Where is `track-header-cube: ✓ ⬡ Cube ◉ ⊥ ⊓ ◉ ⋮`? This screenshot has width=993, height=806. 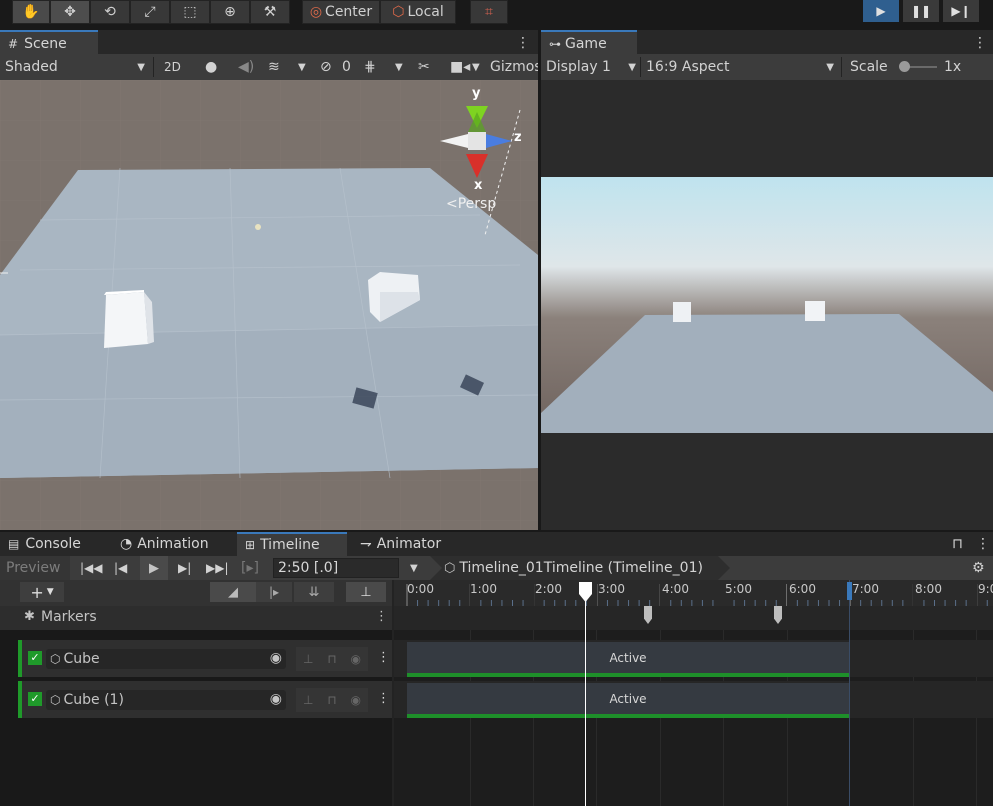 track-header-cube: ✓ ⬡ Cube ◉ ⊥ ⊓ ◉ ⋮ is located at coordinates (205, 658).